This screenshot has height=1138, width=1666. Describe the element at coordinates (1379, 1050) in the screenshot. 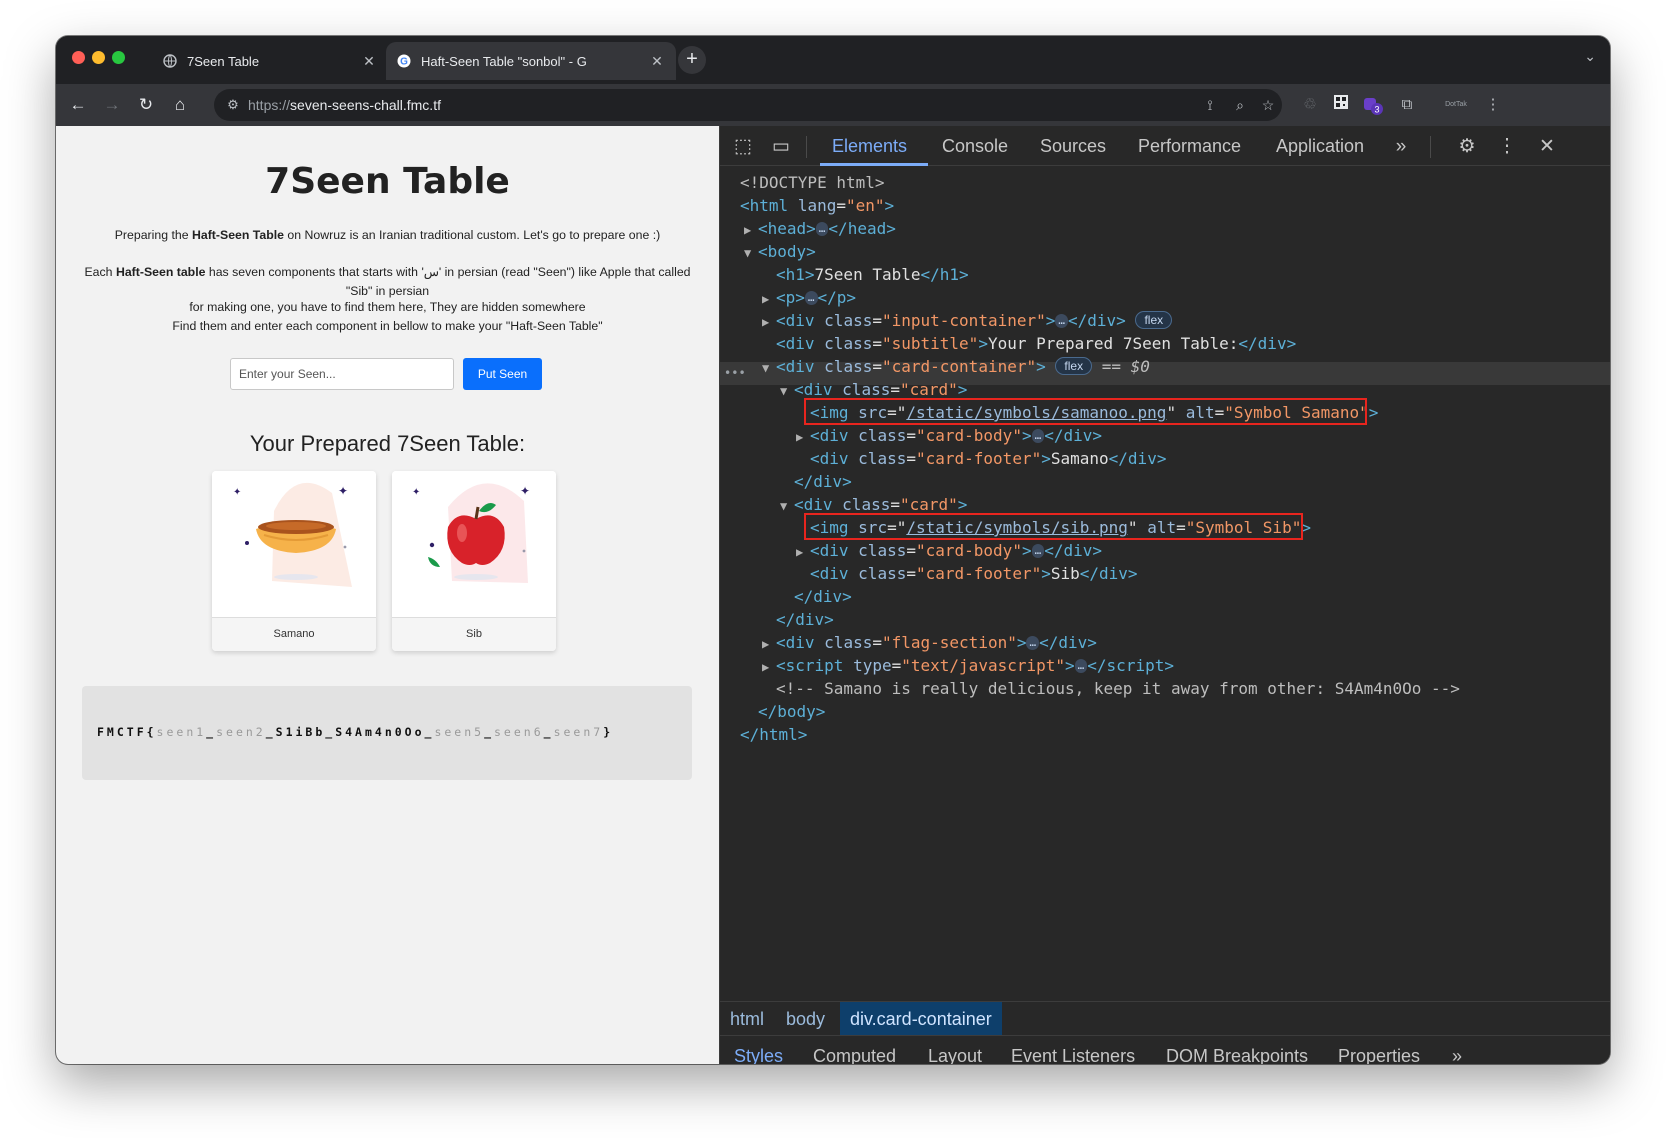

I see `subtab-properties: Properties` at that location.